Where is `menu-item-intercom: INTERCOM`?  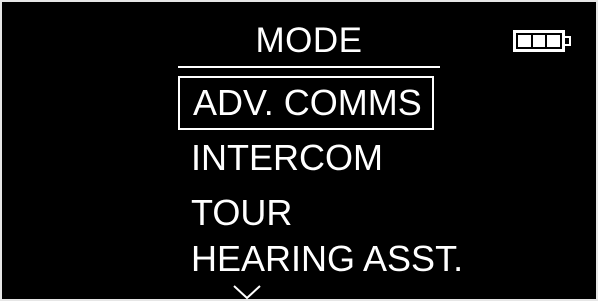
menu-item-intercom: INTERCOM is located at coordinates (285, 160).